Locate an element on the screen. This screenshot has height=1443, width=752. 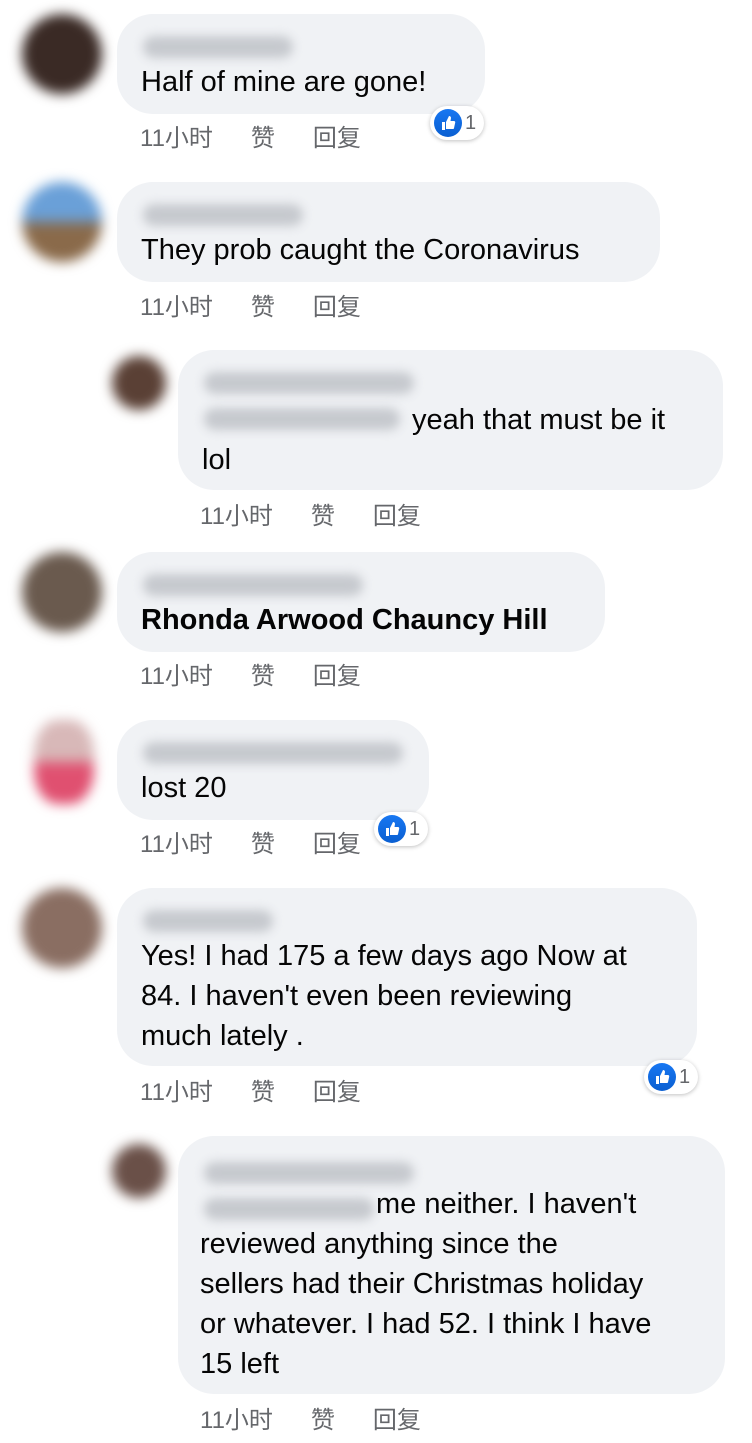
comment-text: Rhonda Arwood Chauncy Hill is located at coordinates (344, 620).